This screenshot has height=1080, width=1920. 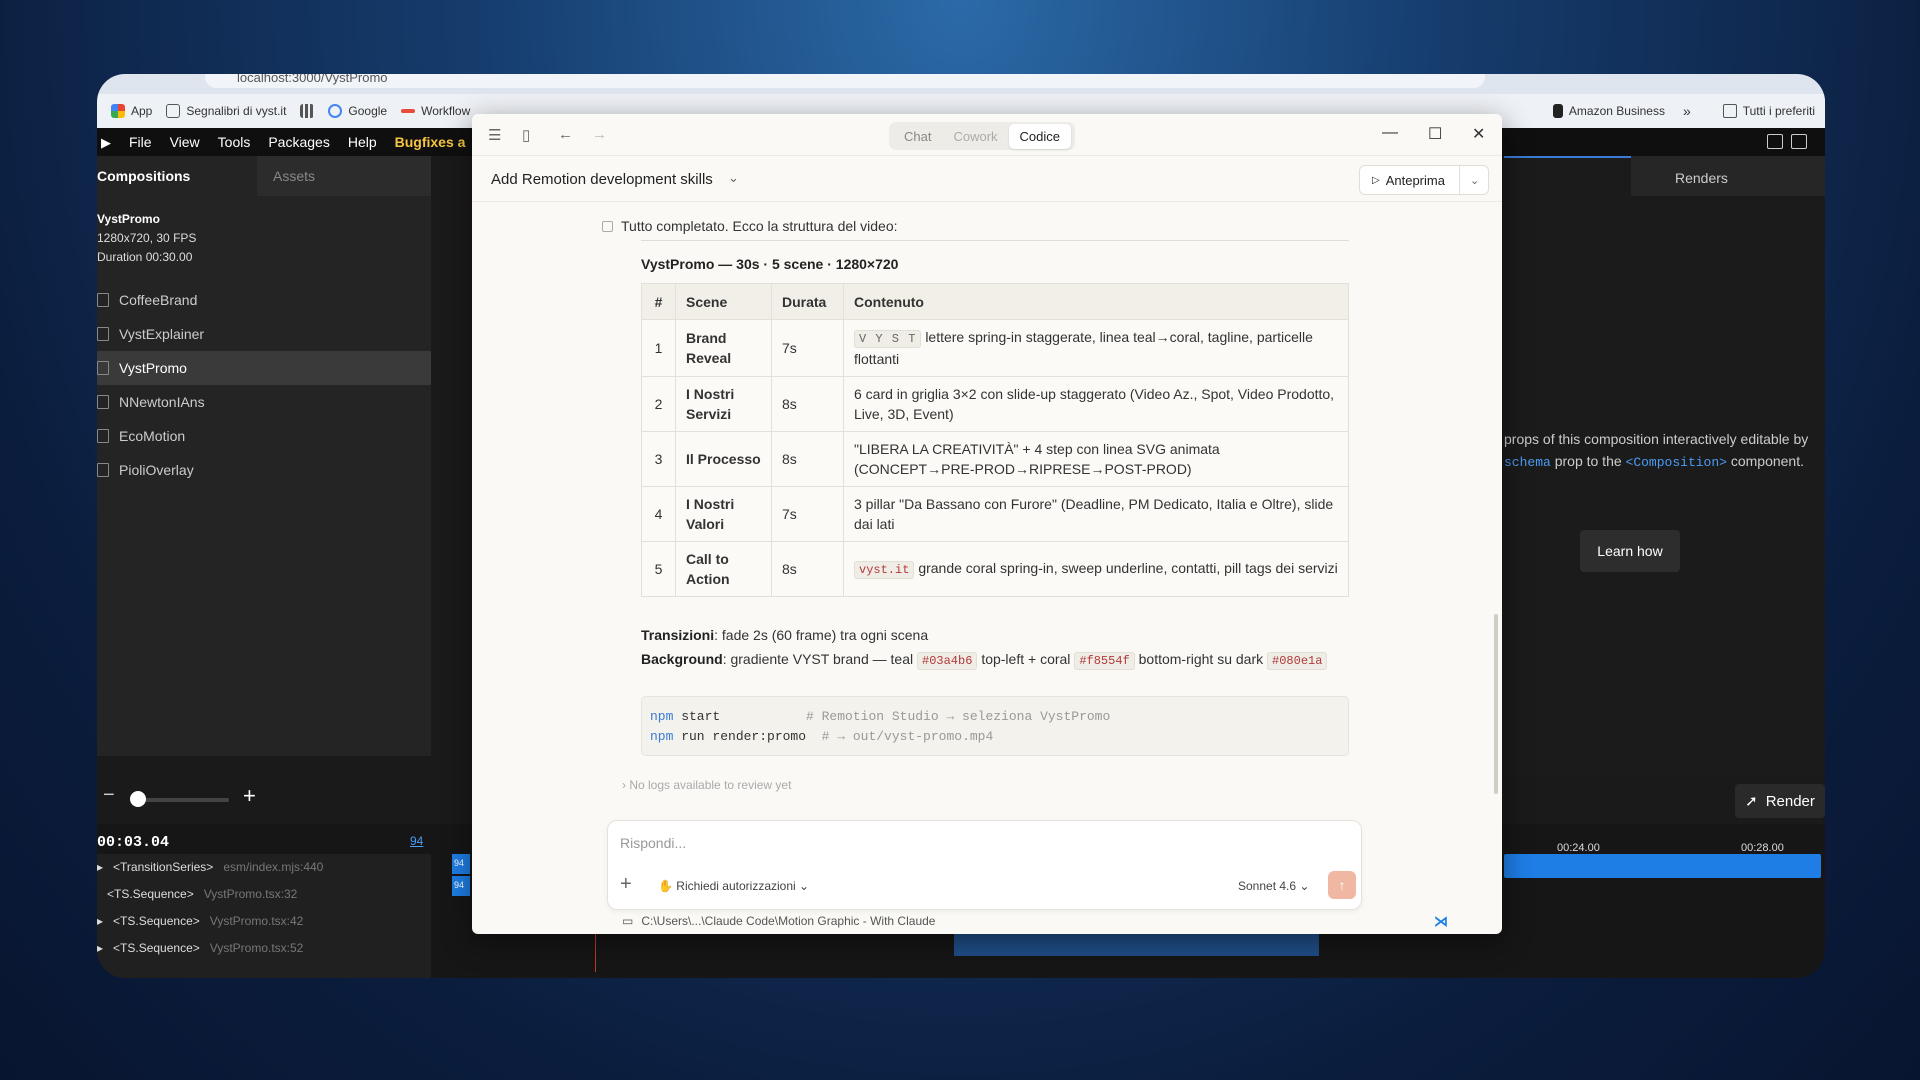 I want to click on track-row: ▸ <TS.Sequence> VystPromo.tsx:42, so click(x=200, y=921).